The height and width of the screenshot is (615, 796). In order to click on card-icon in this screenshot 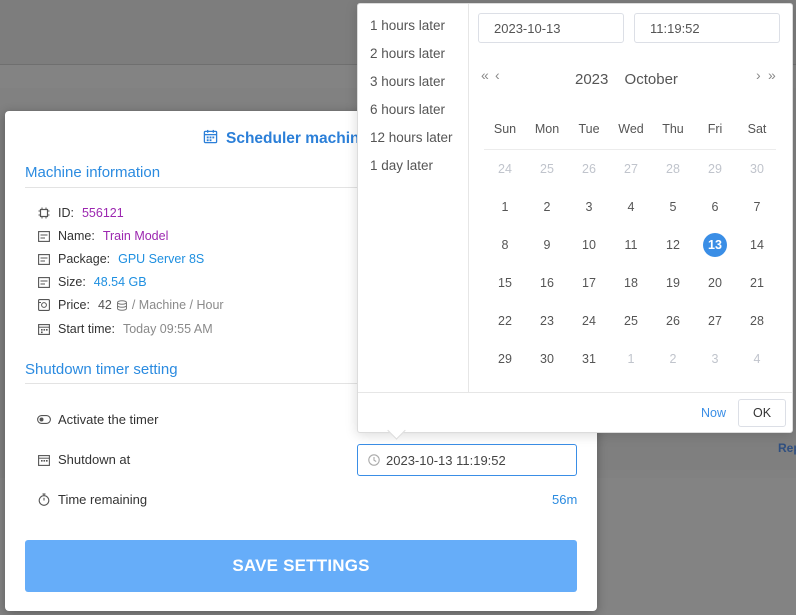, I will do `click(44, 282)`.